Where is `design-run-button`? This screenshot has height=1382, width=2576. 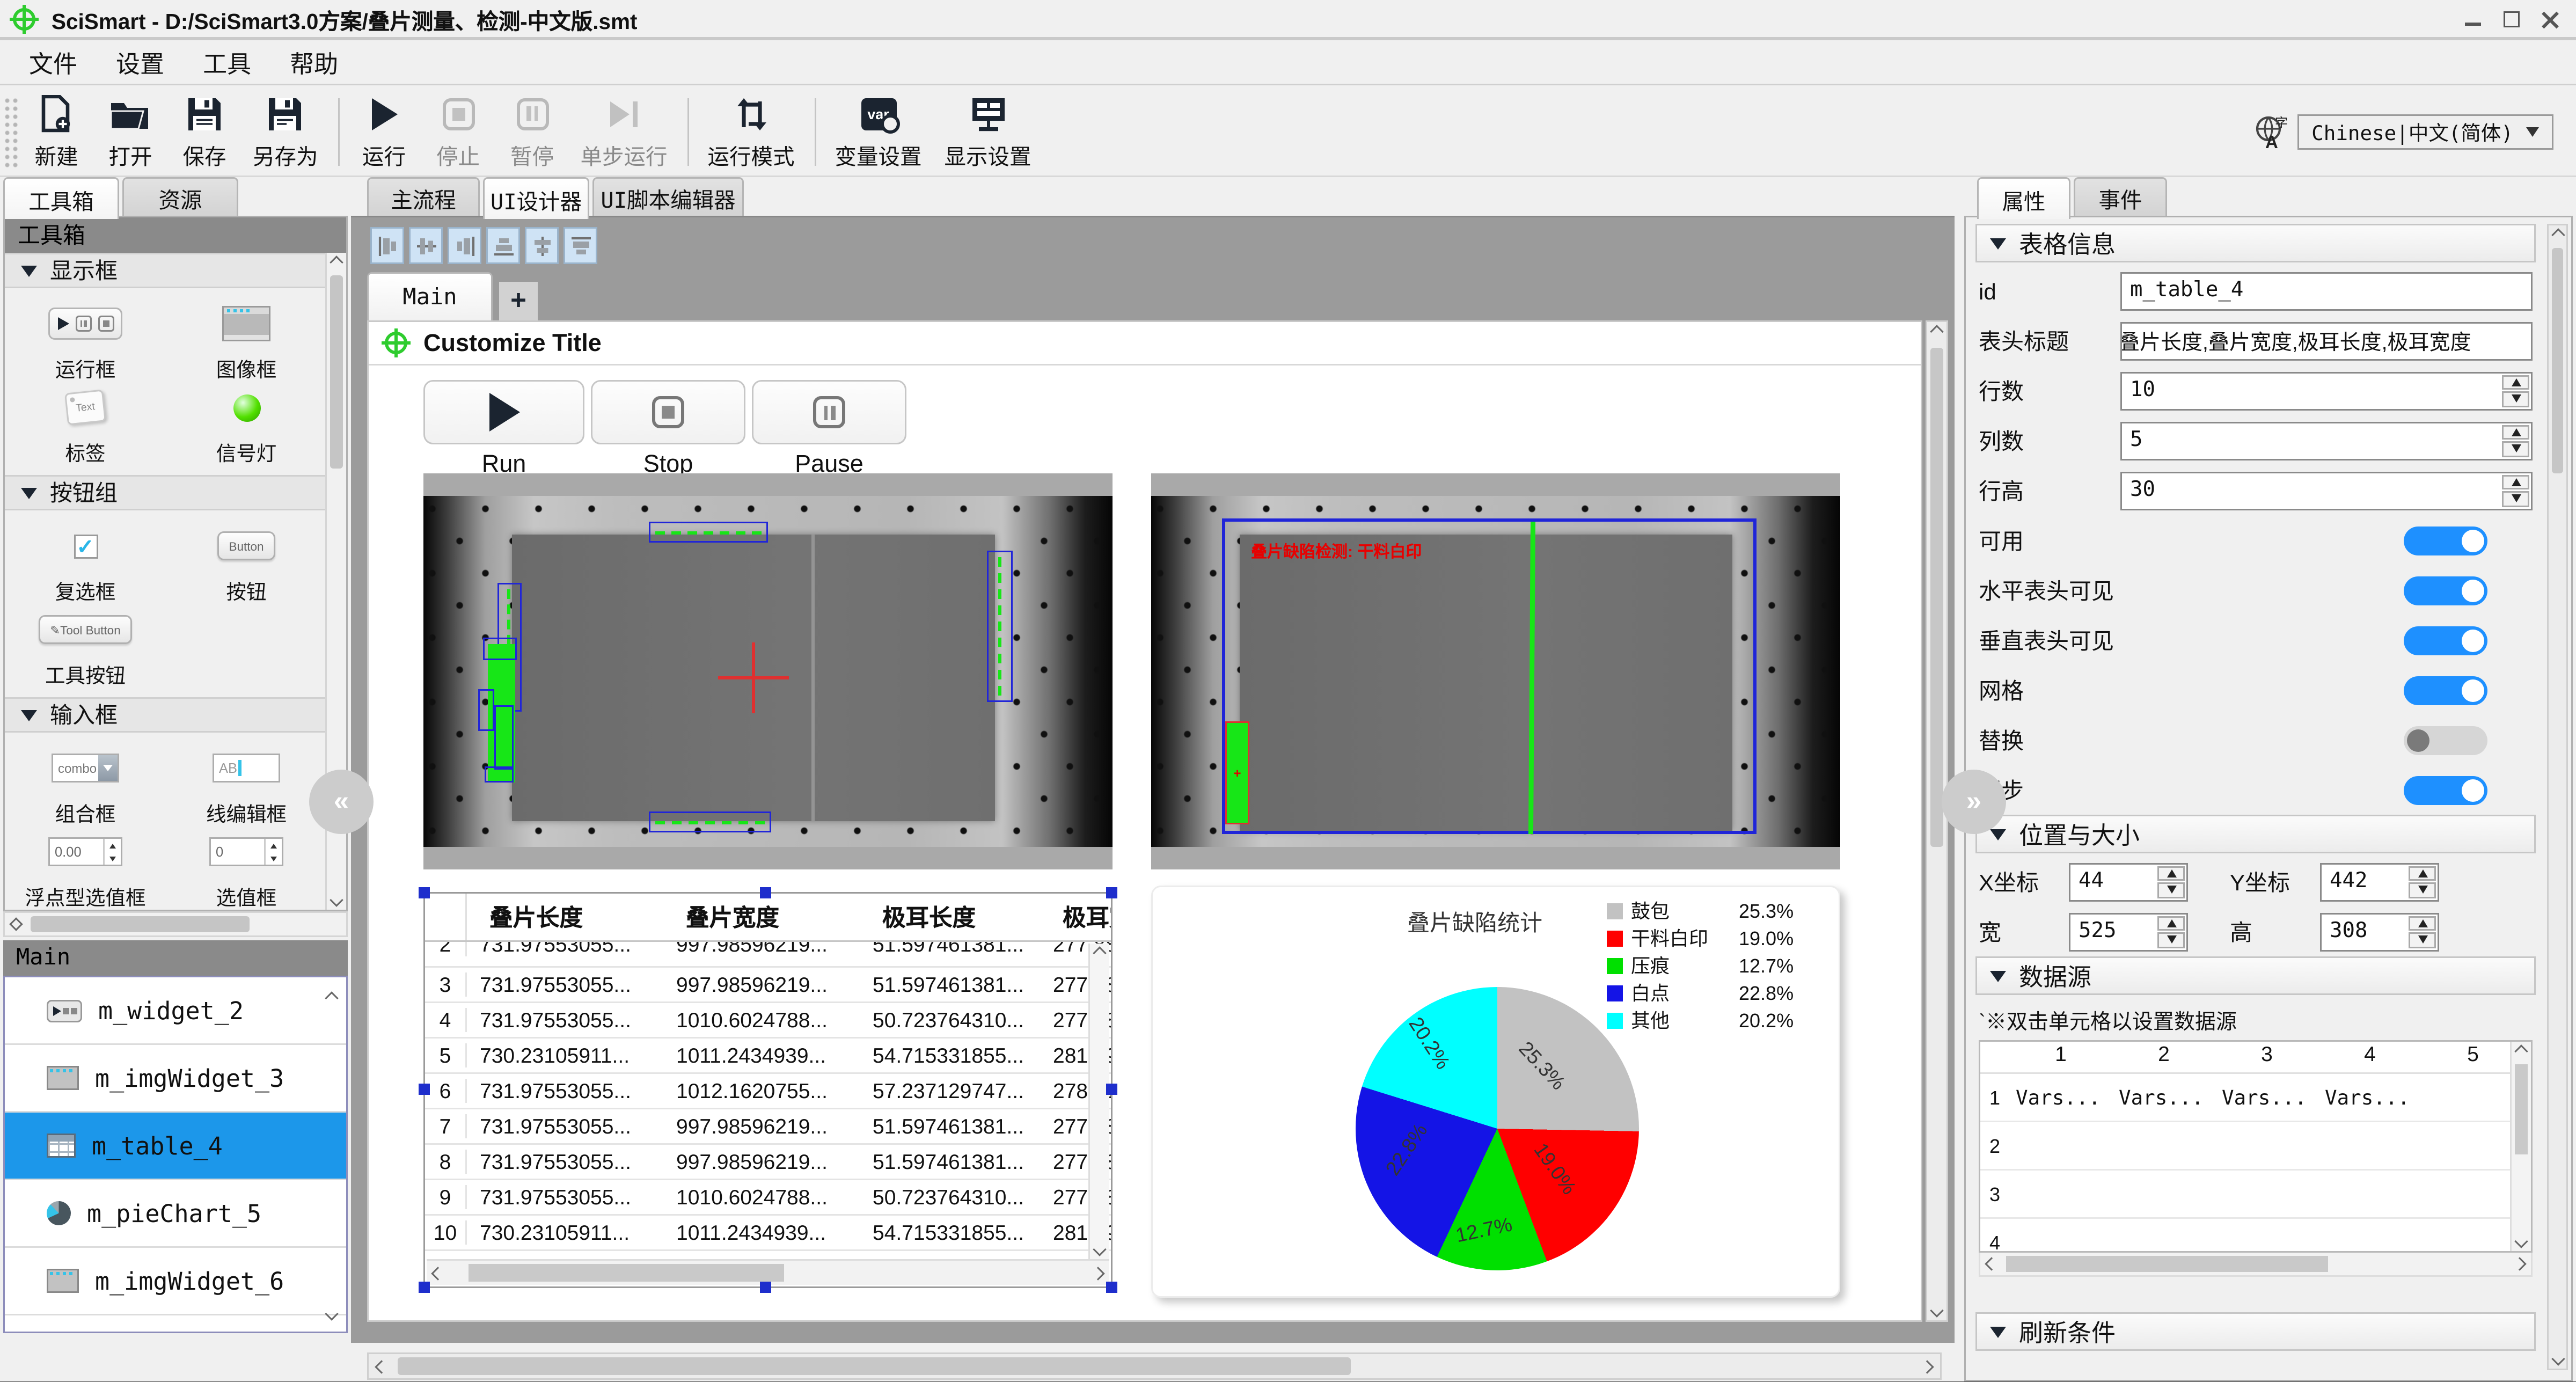 design-run-button is located at coordinates (503, 412).